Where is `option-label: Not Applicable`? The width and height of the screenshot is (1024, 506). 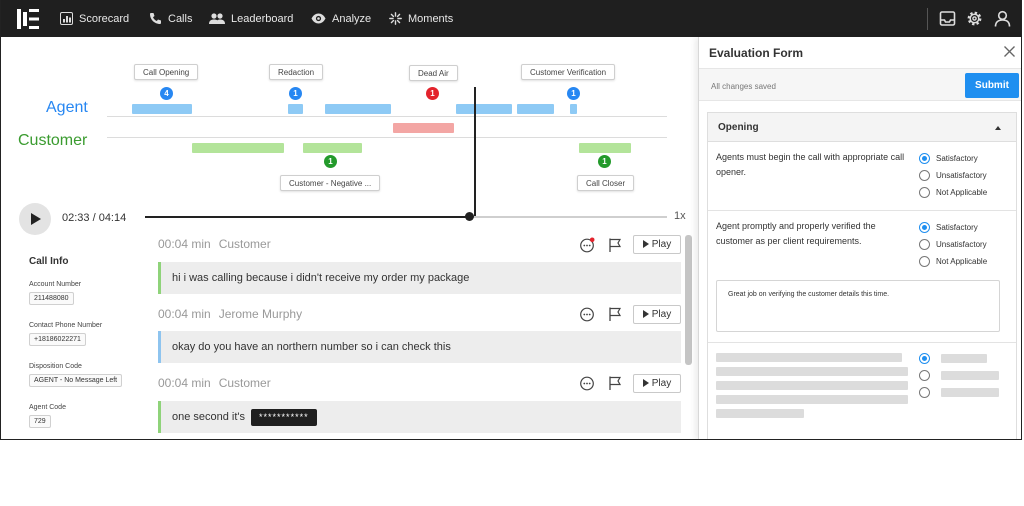
option-label: Not Applicable is located at coordinates (962, 261).